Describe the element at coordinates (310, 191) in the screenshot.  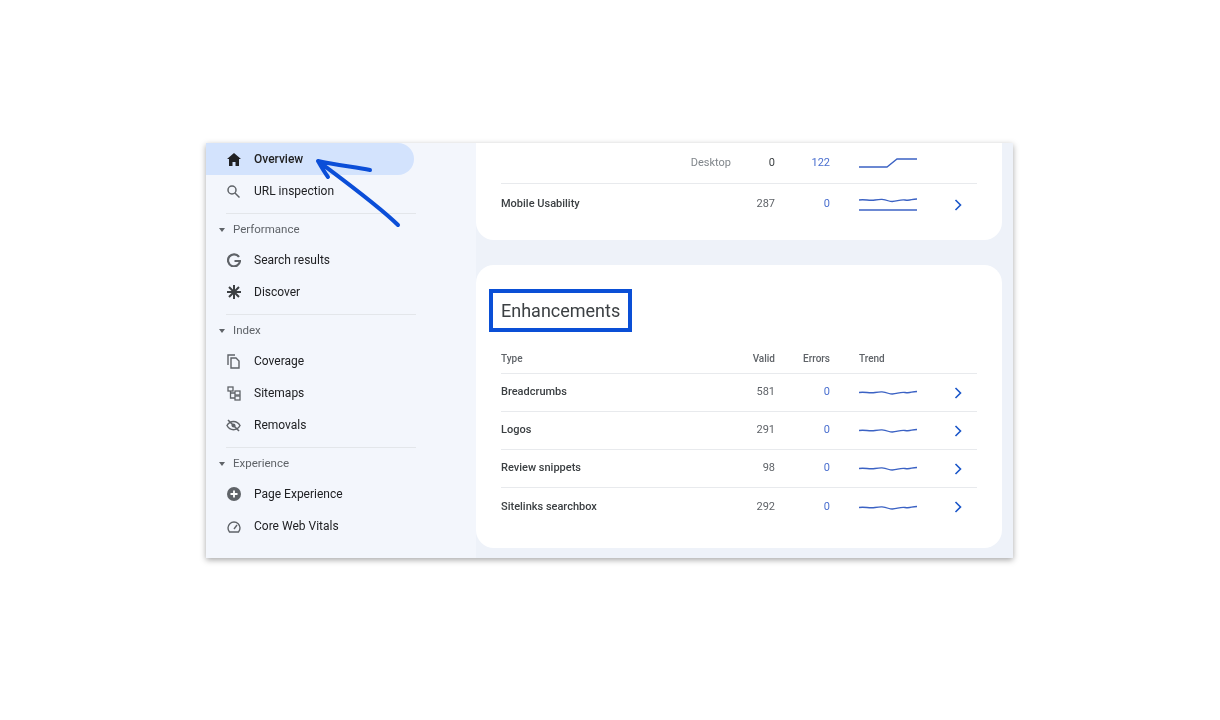
I see `nav-item: URL inspection` at that location.